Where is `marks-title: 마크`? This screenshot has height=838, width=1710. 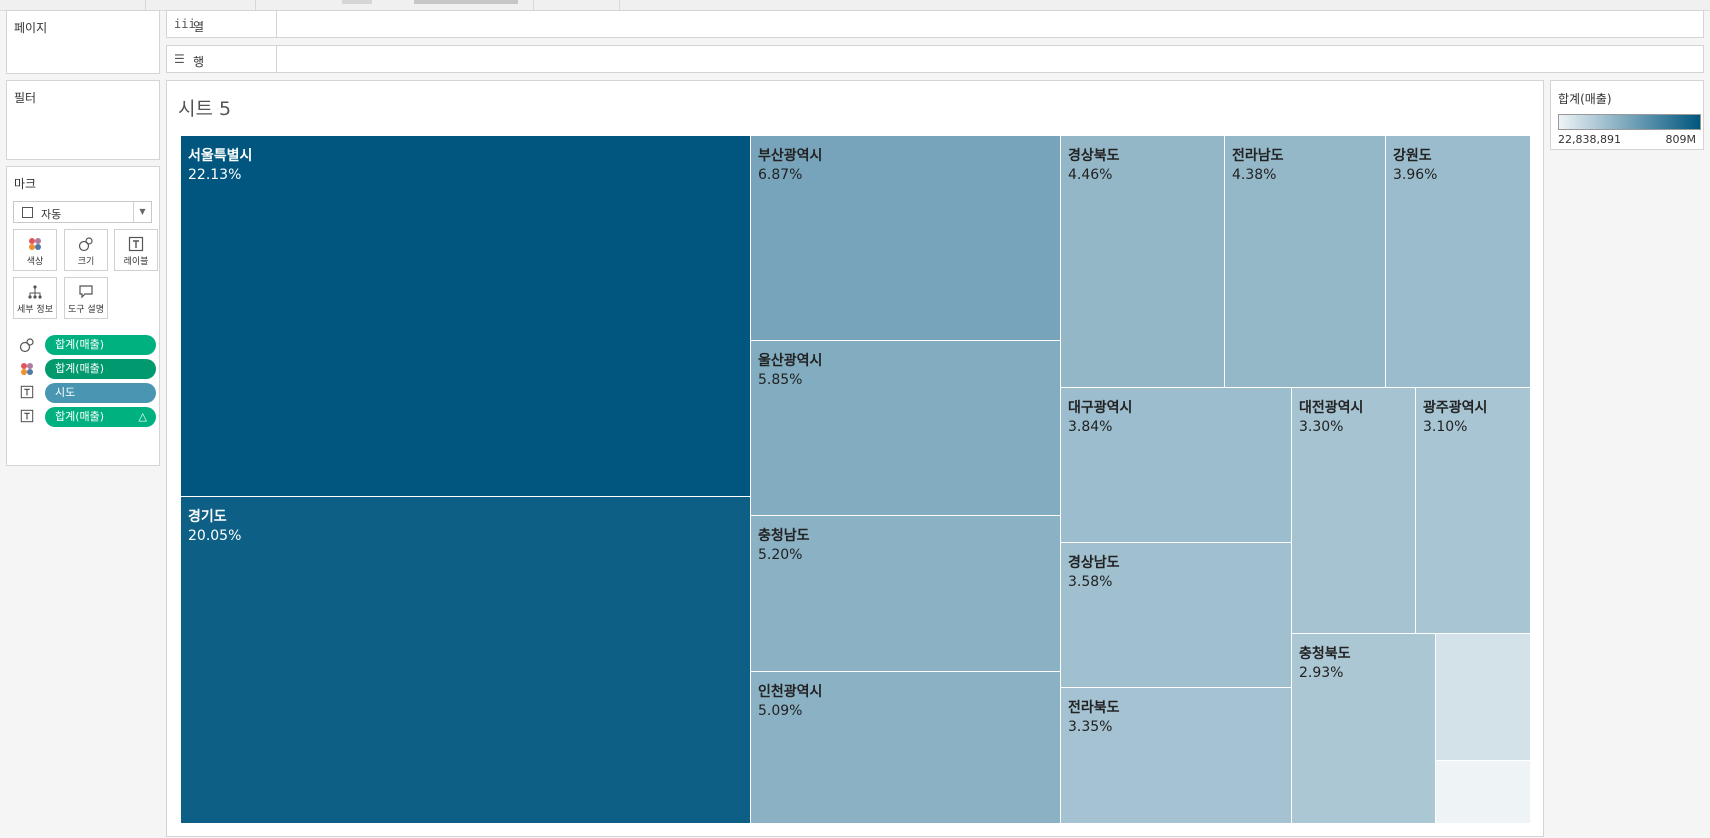
marks-title: 마크 is located at coordinates (25, 184).